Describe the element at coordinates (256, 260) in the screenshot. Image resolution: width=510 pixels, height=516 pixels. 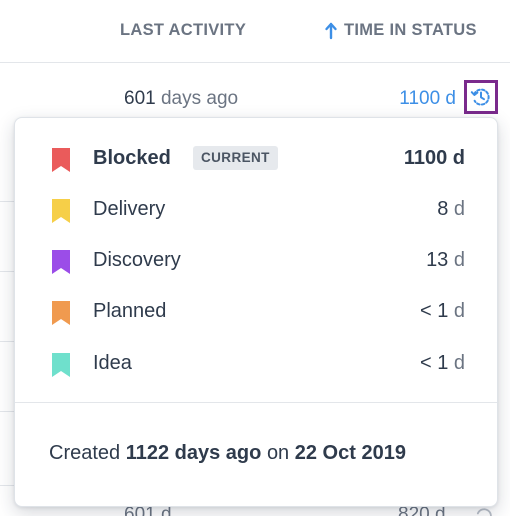
I see `status-row-discovery: Discovery 13 d` at that location.